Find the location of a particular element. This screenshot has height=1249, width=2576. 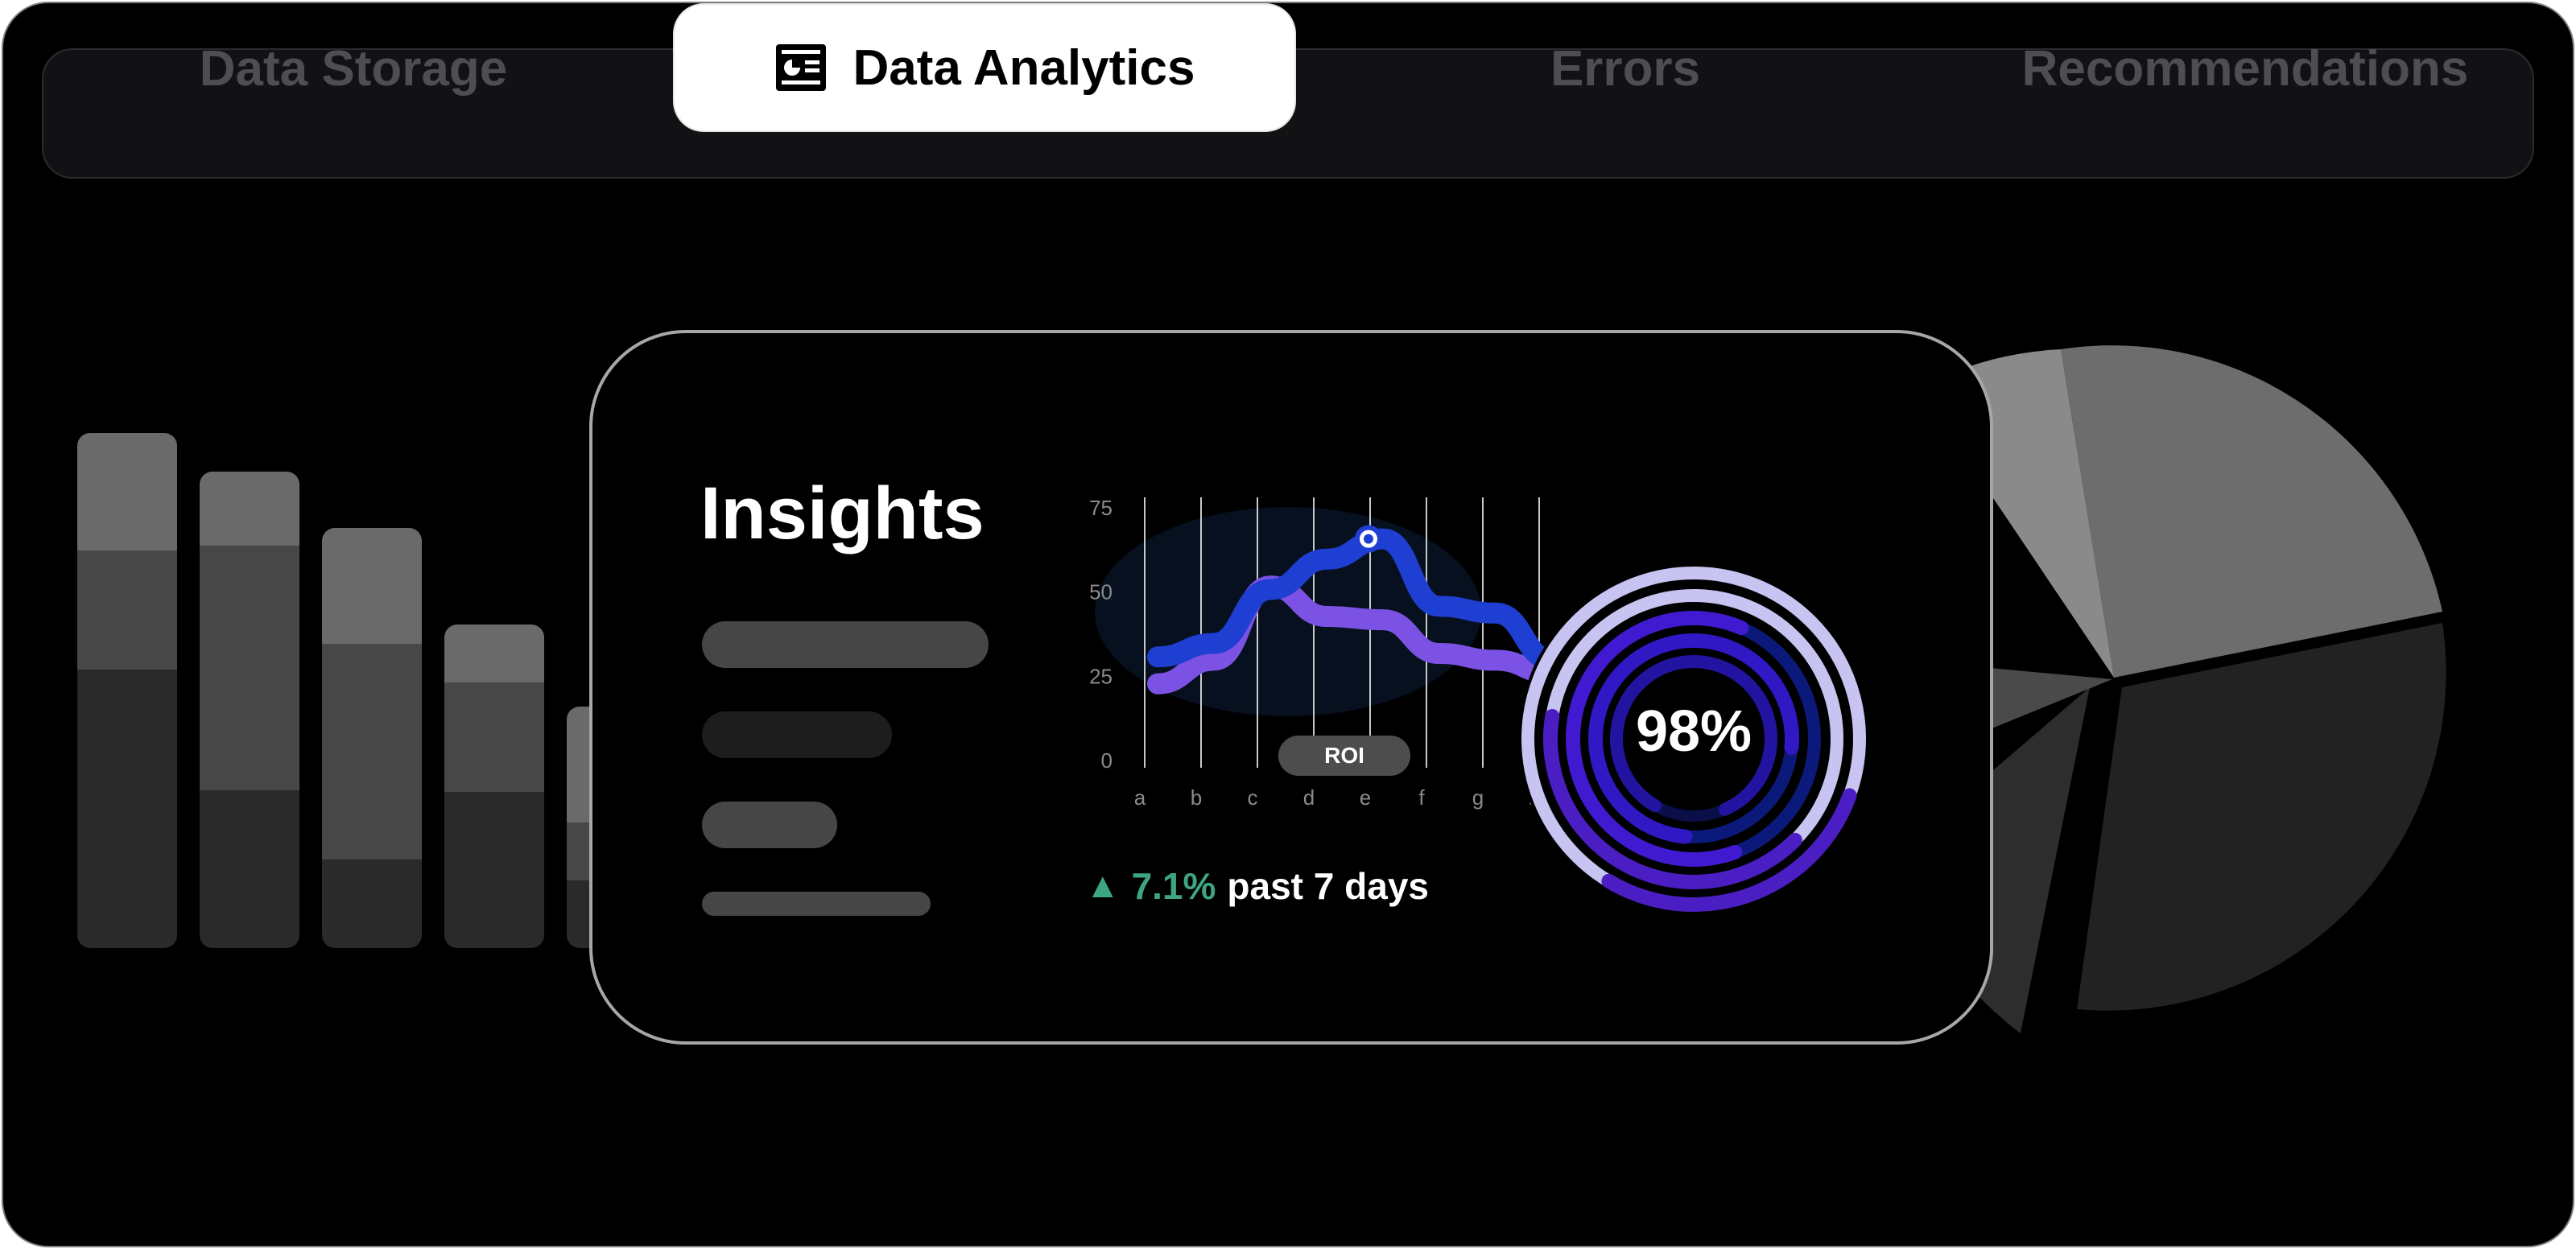

y-tick-label: 75 is located at coordinates (1101, 508).